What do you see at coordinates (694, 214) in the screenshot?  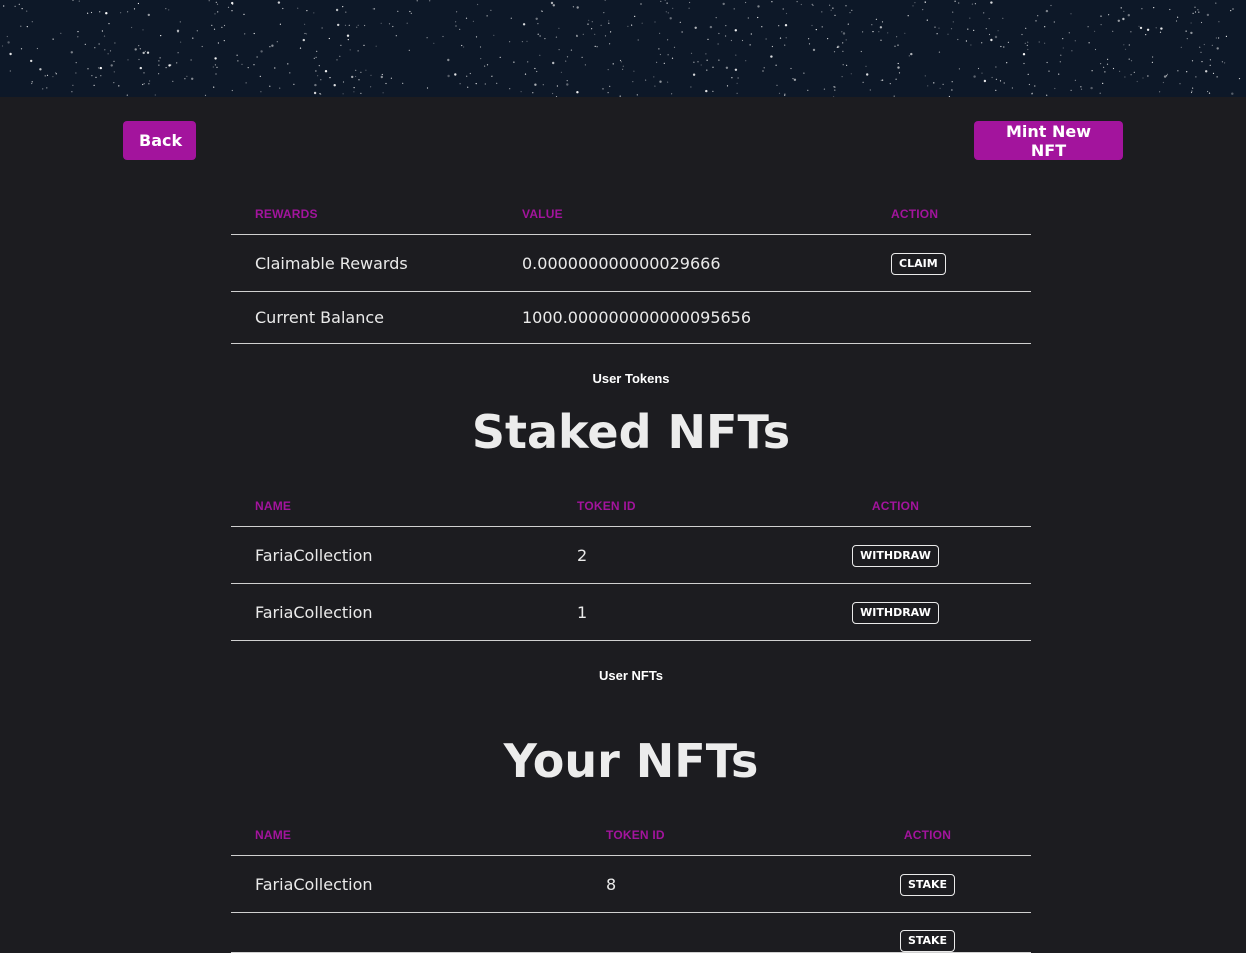 I see `value-column-header: VALUE` at bounding box center [694, 214].